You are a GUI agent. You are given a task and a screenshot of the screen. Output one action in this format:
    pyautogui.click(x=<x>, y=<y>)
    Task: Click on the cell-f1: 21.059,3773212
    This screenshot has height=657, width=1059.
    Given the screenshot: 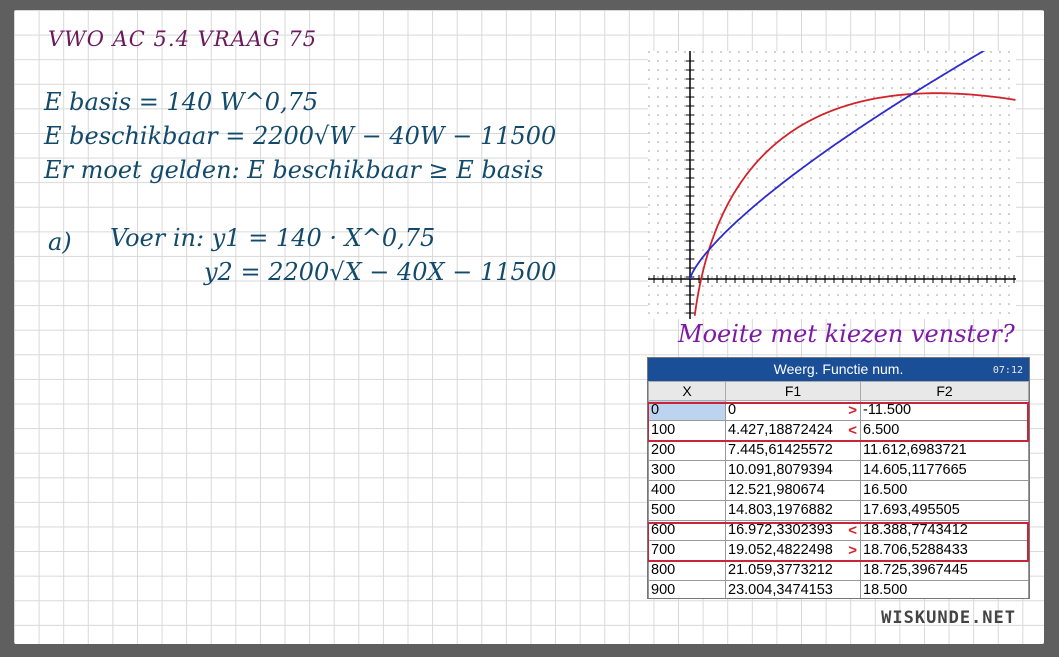 What is the action you would take?
    pyautogui.click(x=793, y=570)
    